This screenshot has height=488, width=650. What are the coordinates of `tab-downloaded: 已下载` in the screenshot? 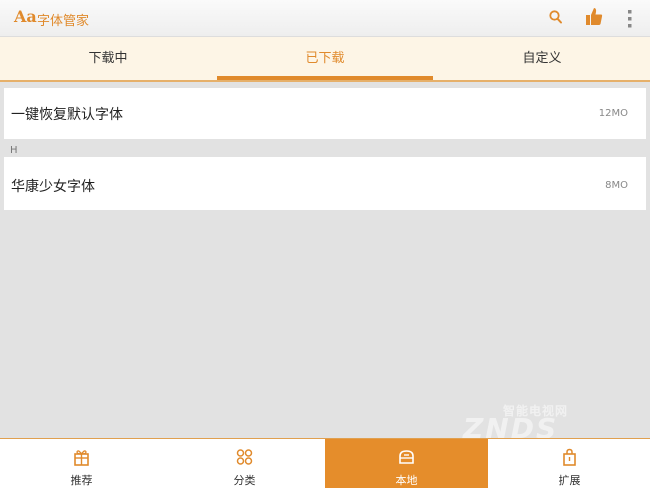 It's located at (325, 58).